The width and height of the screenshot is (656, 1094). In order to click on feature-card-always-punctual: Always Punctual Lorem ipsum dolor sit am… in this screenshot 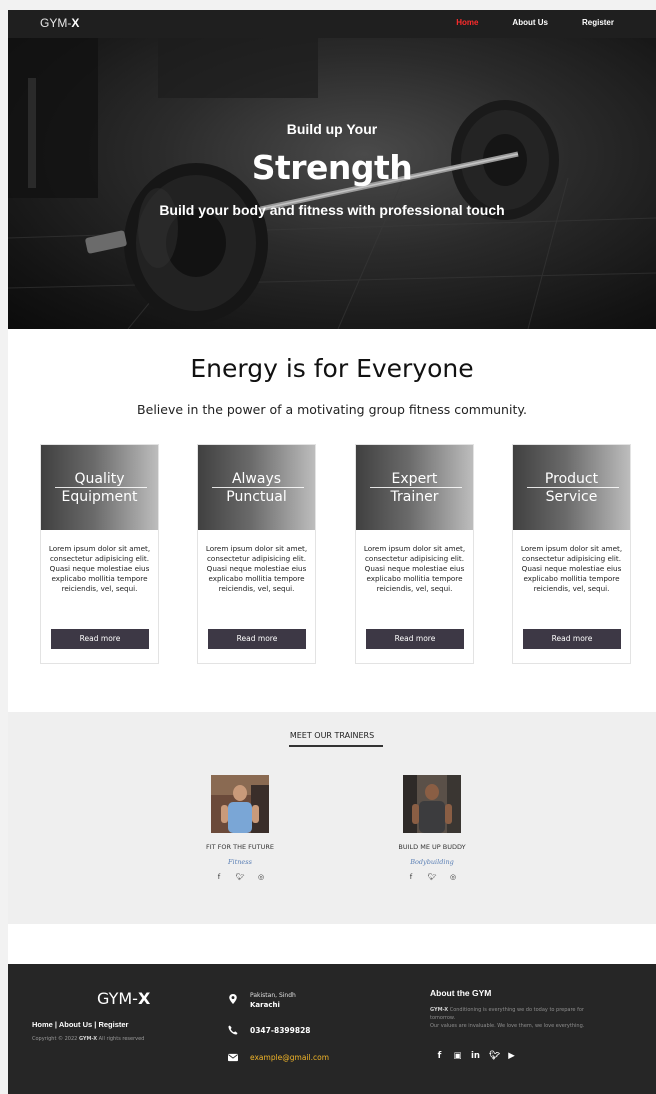, I will do `click(256, 554)`.